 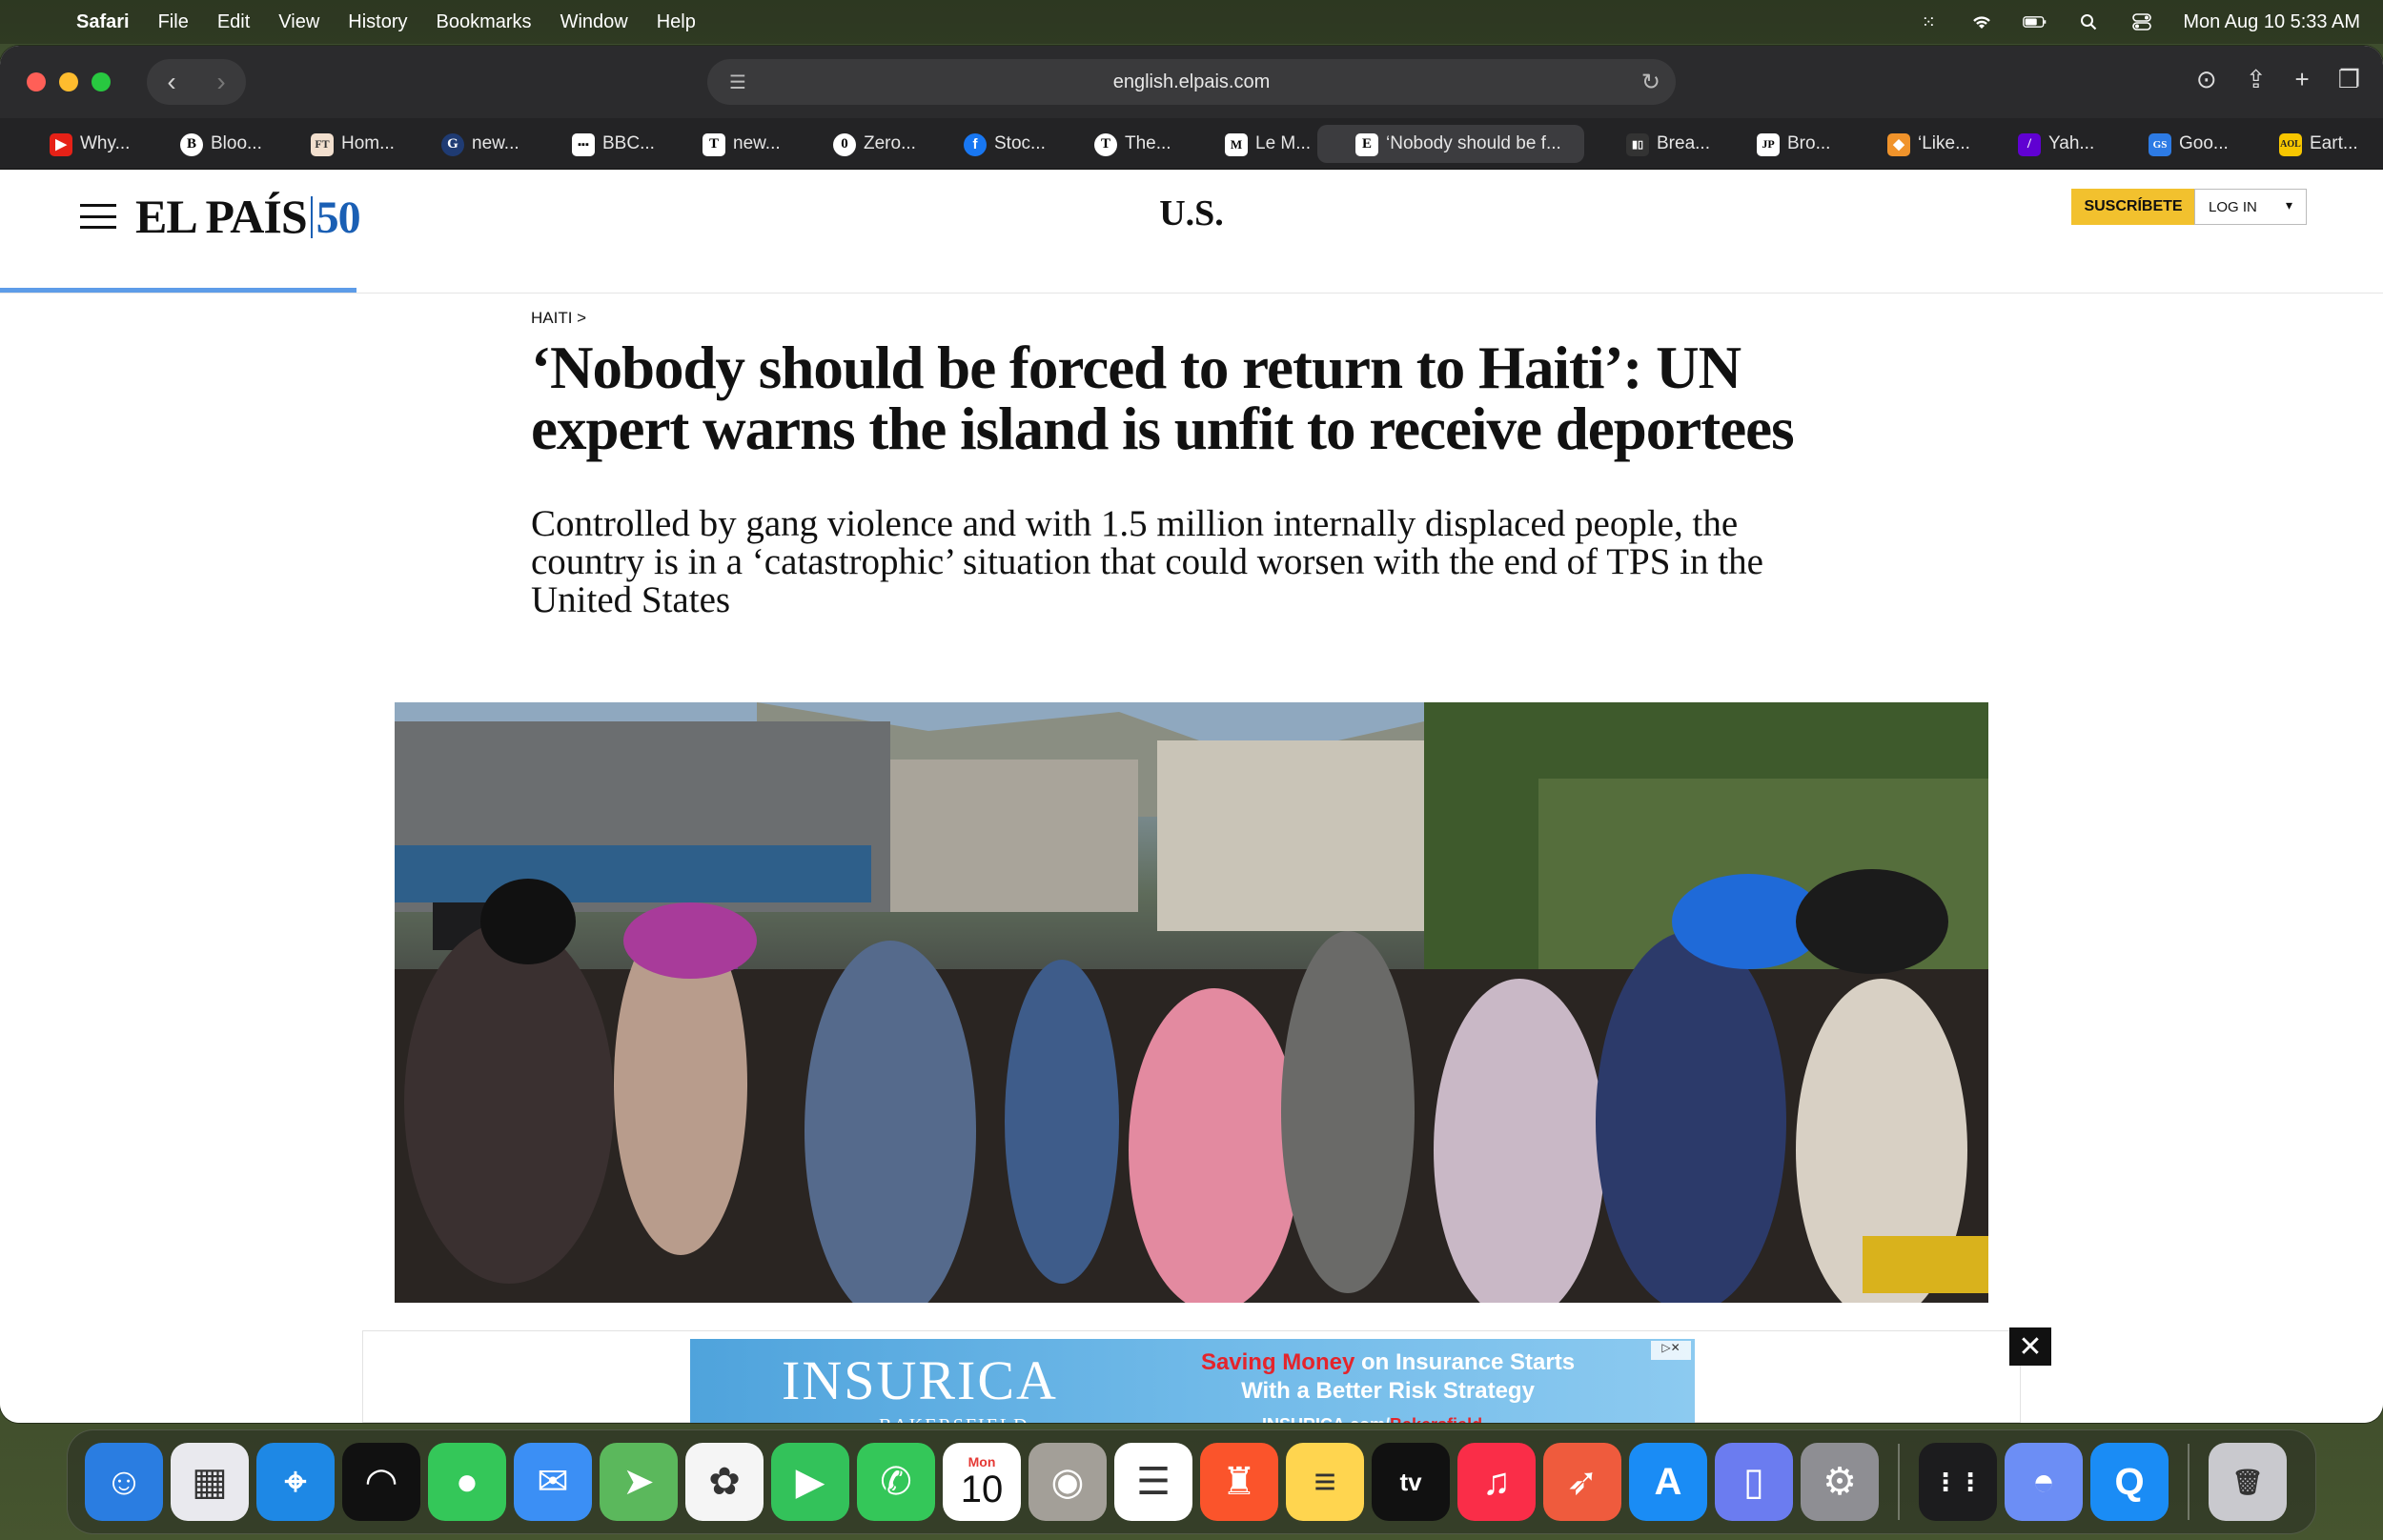 I want to click on ad-brand-name: INSURICA, so click(x=920, y=1380).